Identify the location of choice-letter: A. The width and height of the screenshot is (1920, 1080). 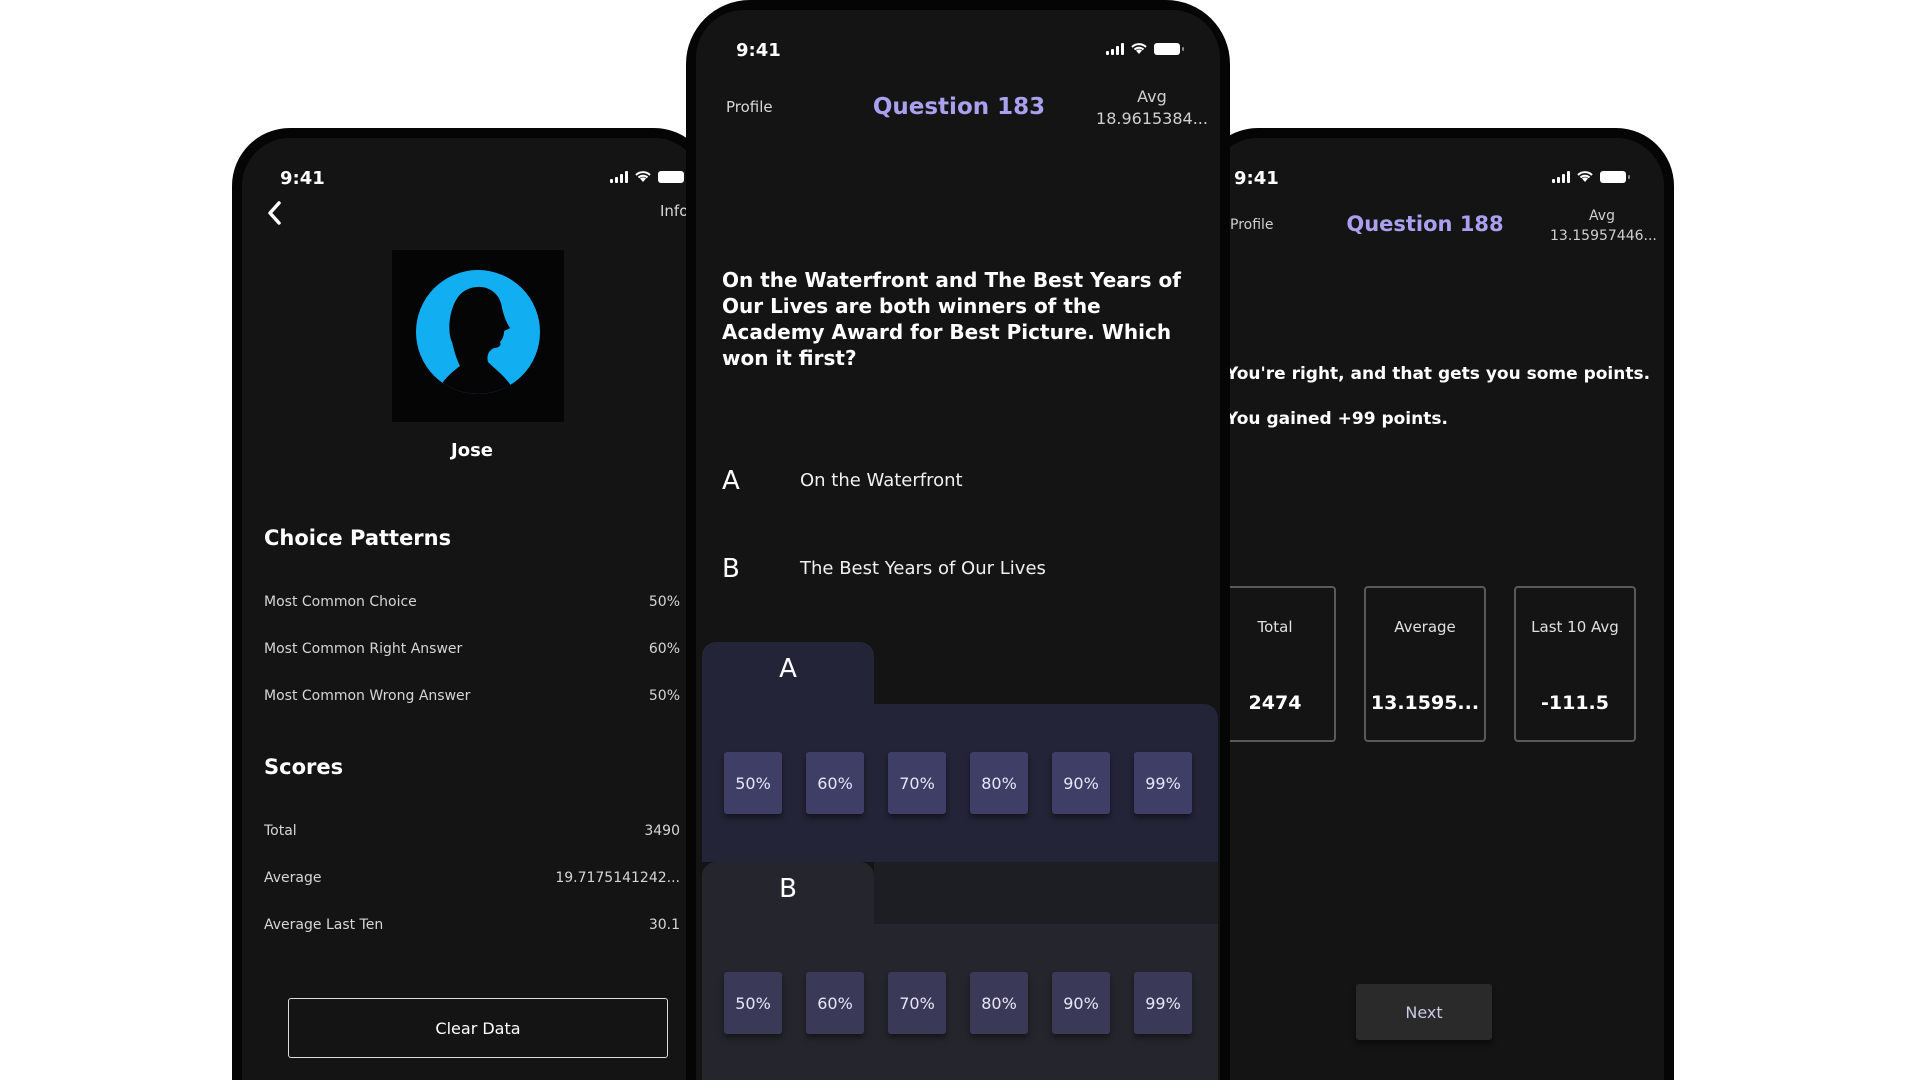
(731, 481).